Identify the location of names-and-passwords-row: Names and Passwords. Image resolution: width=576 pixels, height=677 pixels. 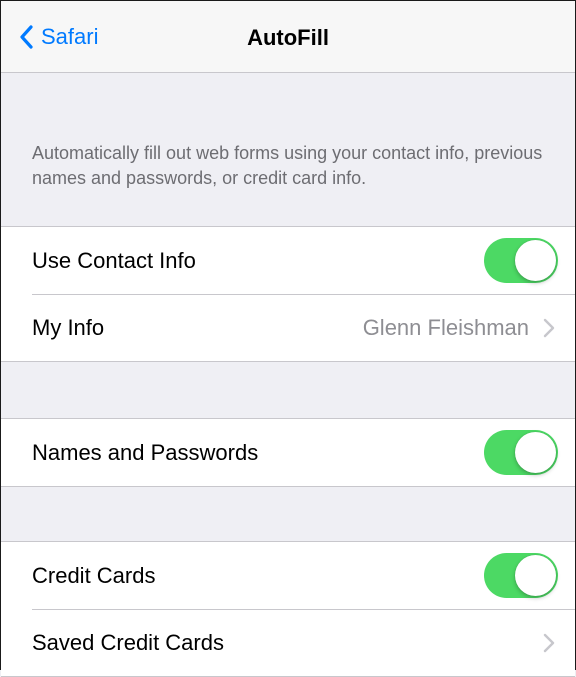
(288, 452).